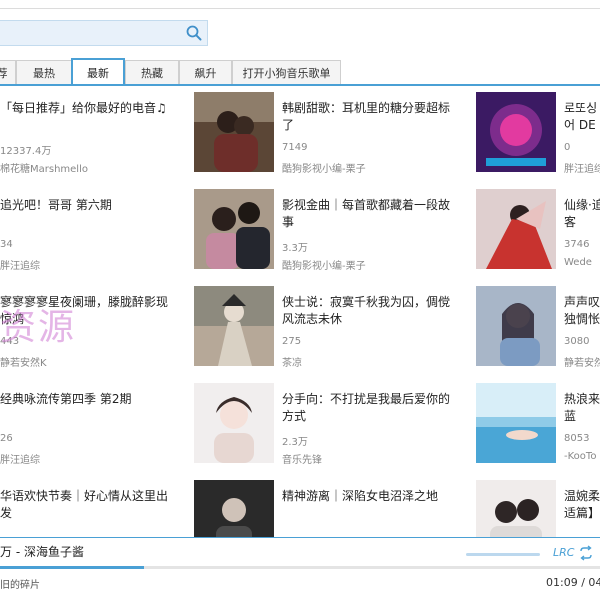 This screenshot has width=600, height=600. I want to click on tab-newest: 最新, so click(98, 72).